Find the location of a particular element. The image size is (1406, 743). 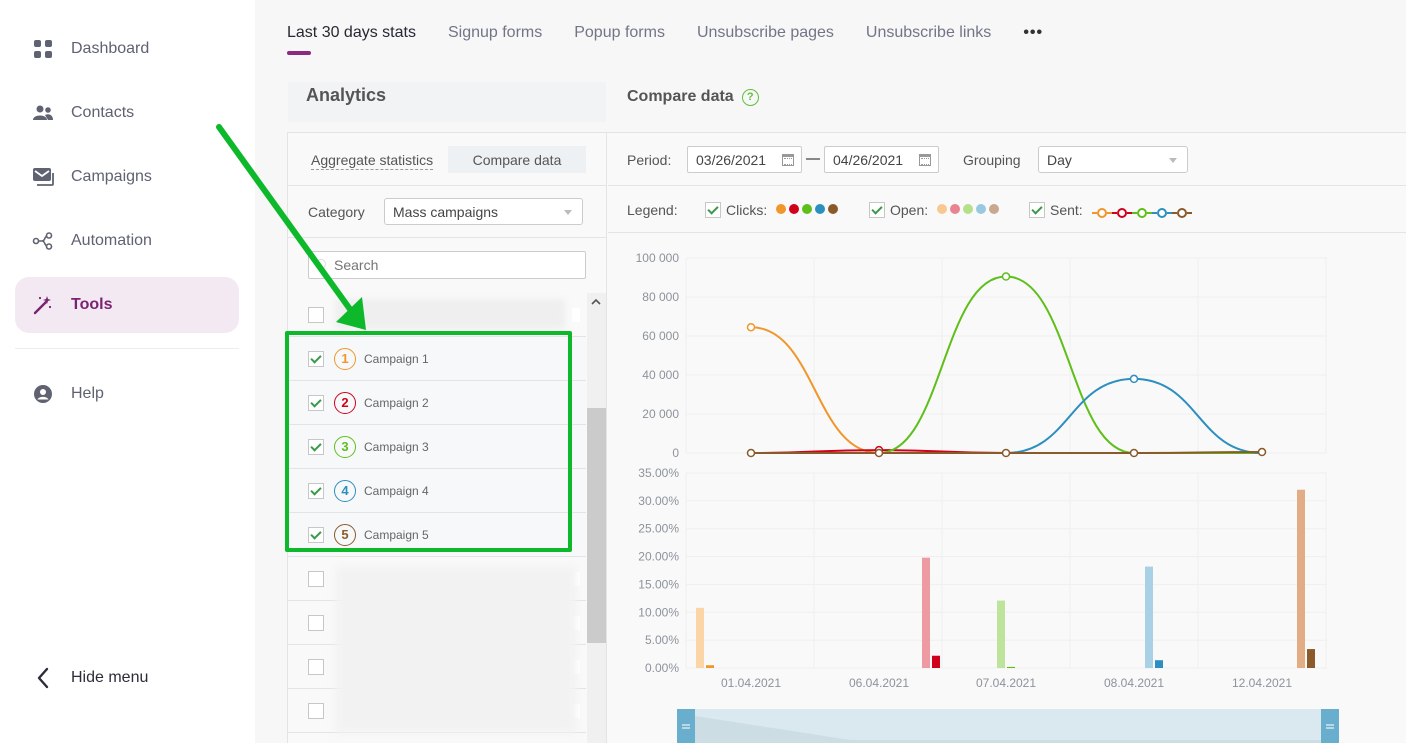

x-tick-label: 06.04.2021 is located at coordinates (879, 683).